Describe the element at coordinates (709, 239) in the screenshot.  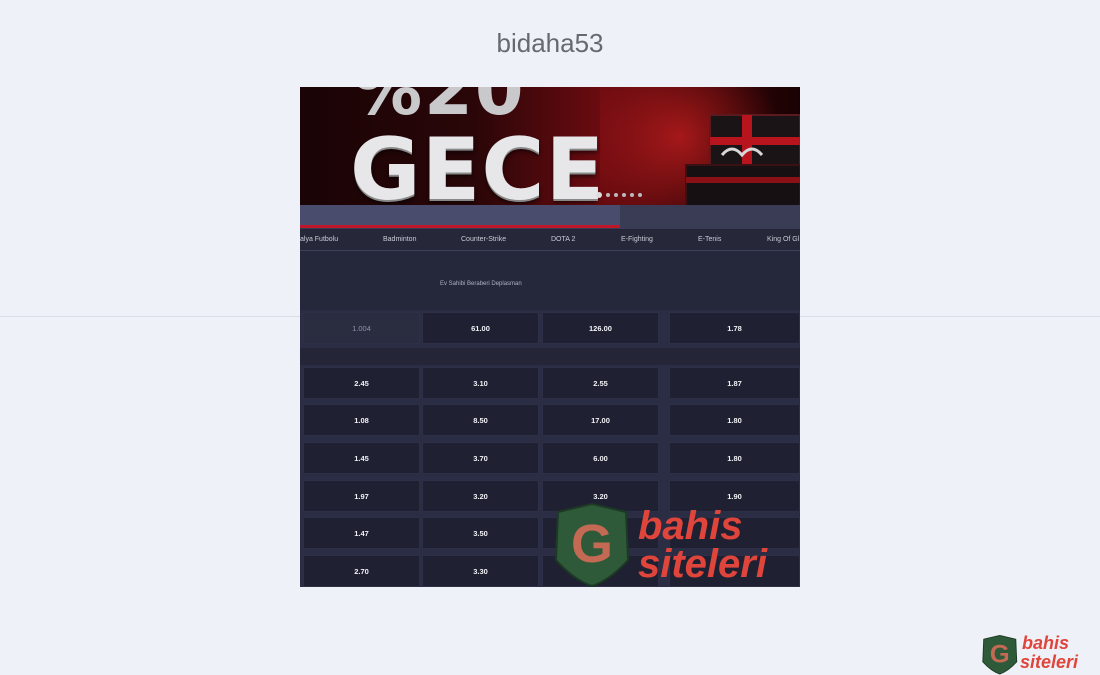
I see `sport-tab: E-Tenis` at that location.